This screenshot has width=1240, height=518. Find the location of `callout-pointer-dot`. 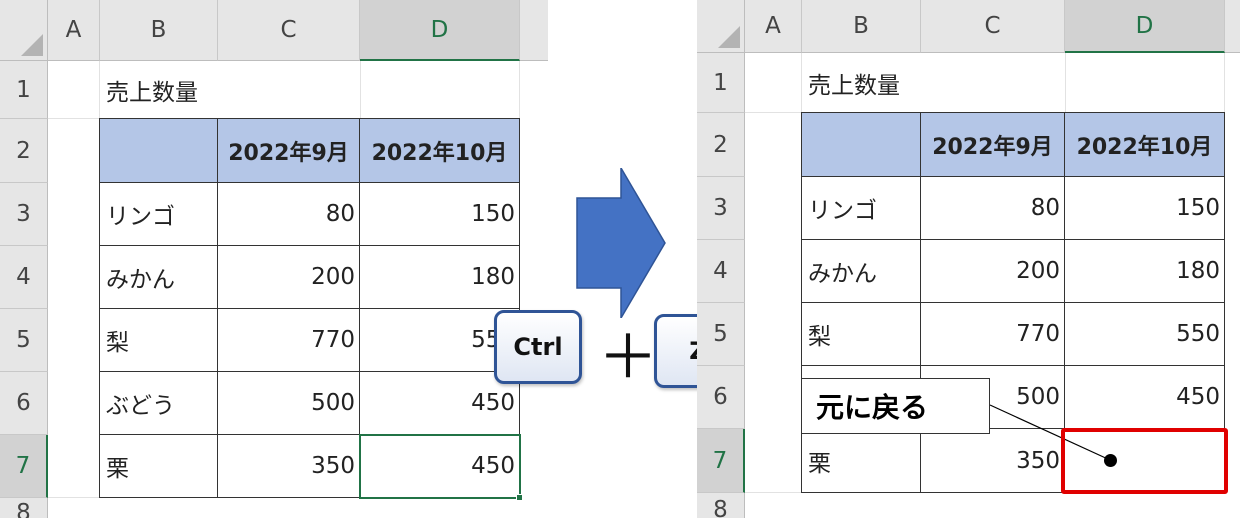

callout-pointer-dot is located at coordinates (1110, 460).